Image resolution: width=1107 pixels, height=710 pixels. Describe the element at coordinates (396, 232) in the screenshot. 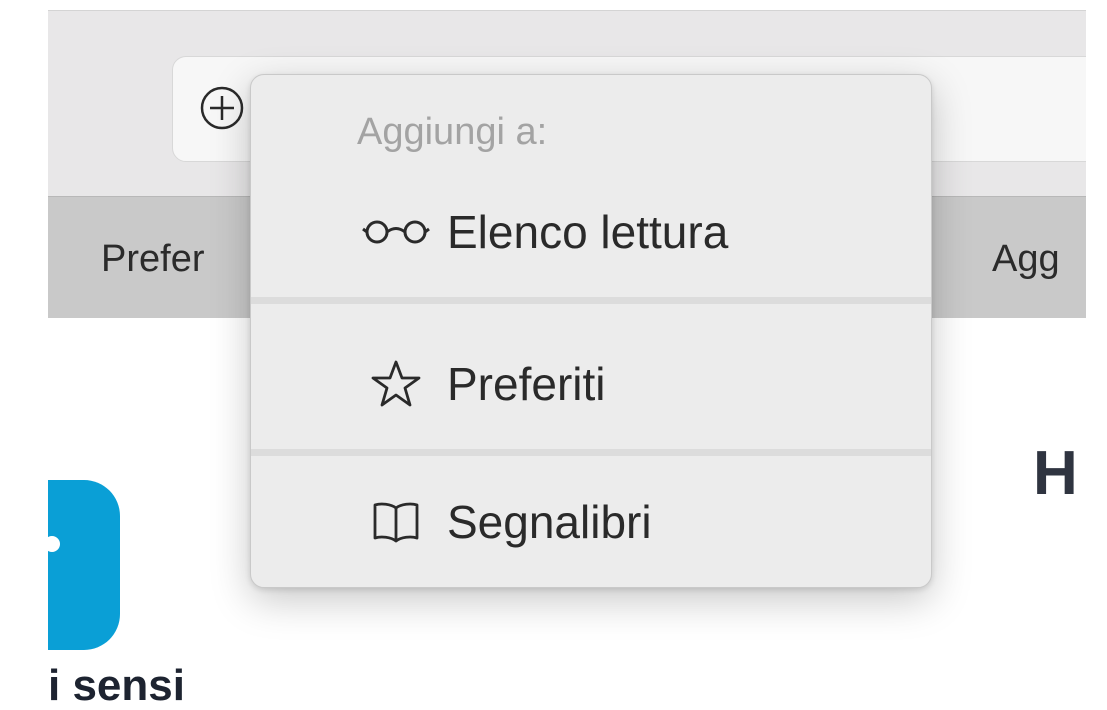

I see `reading-list-glasses-icon` at that location.